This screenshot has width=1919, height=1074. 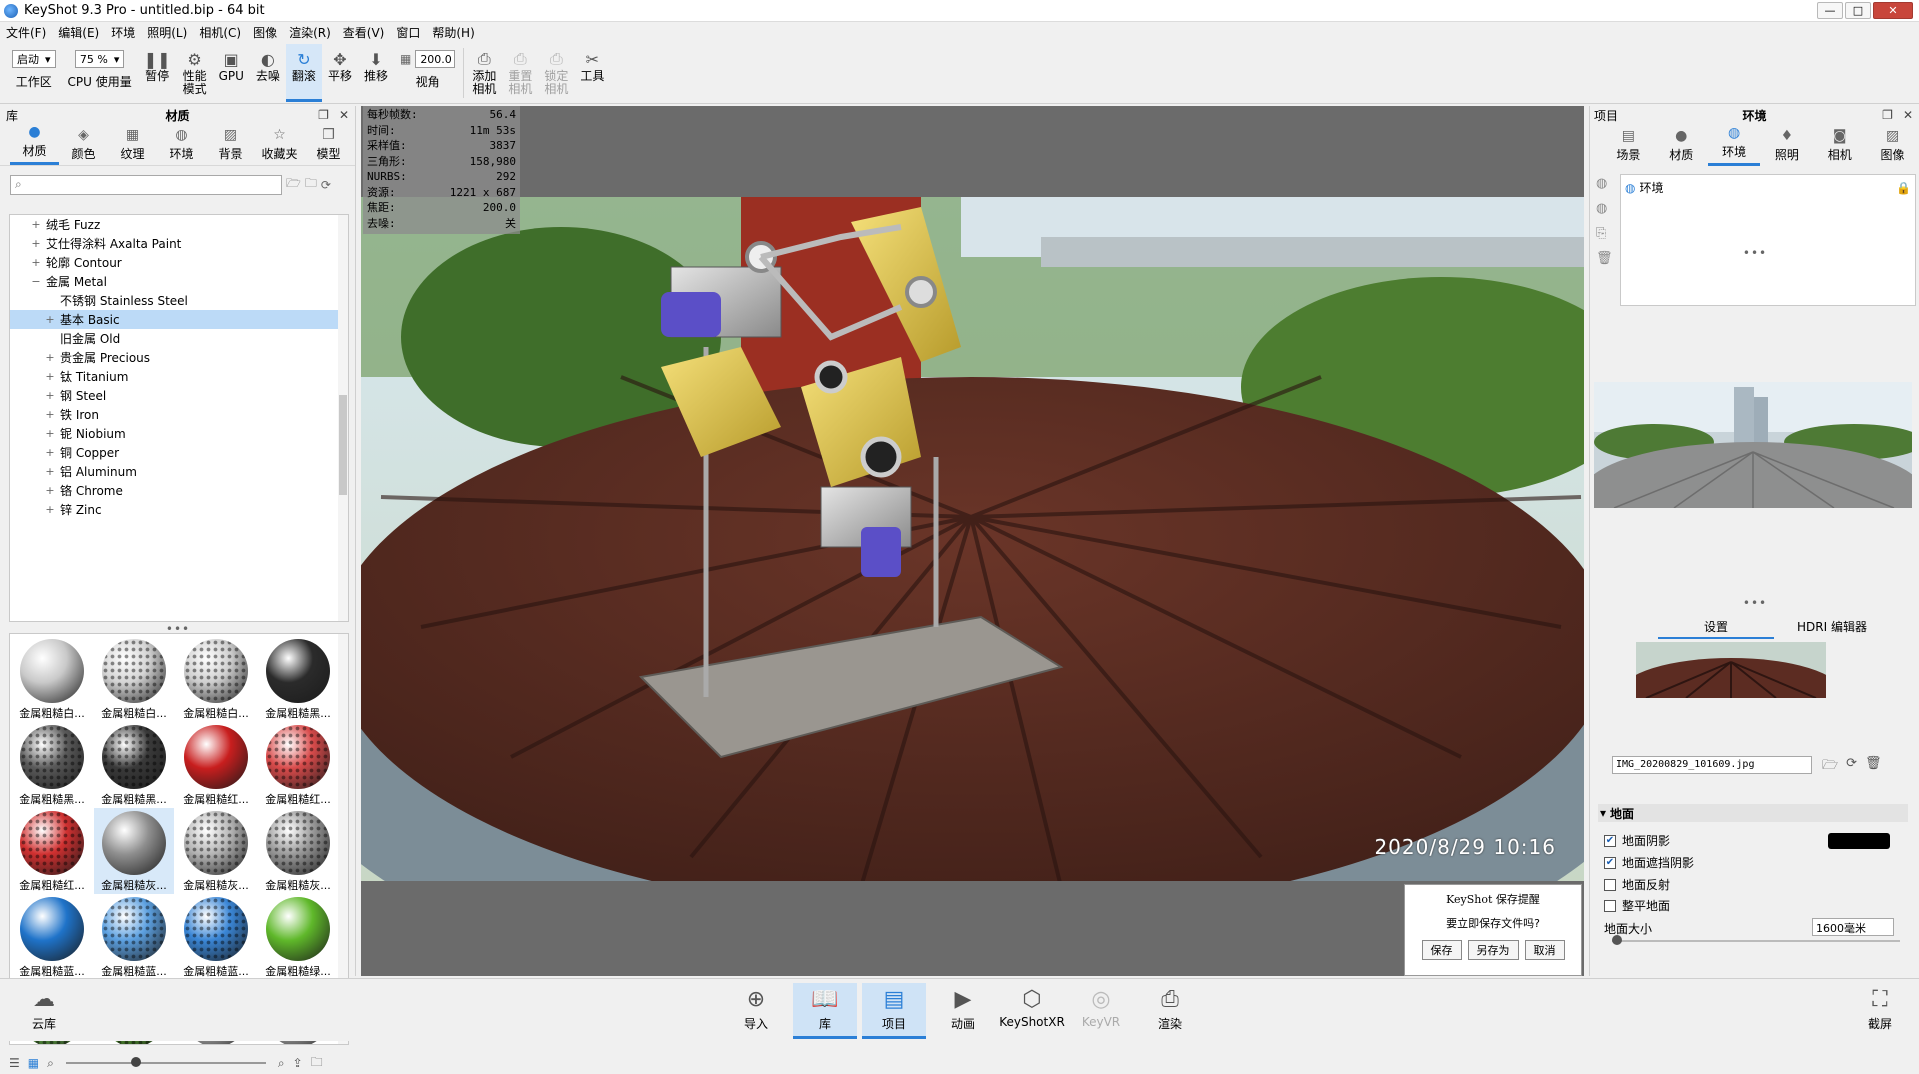 I want to click on menu-camera: 相机(C), so click(x=220, y=32).